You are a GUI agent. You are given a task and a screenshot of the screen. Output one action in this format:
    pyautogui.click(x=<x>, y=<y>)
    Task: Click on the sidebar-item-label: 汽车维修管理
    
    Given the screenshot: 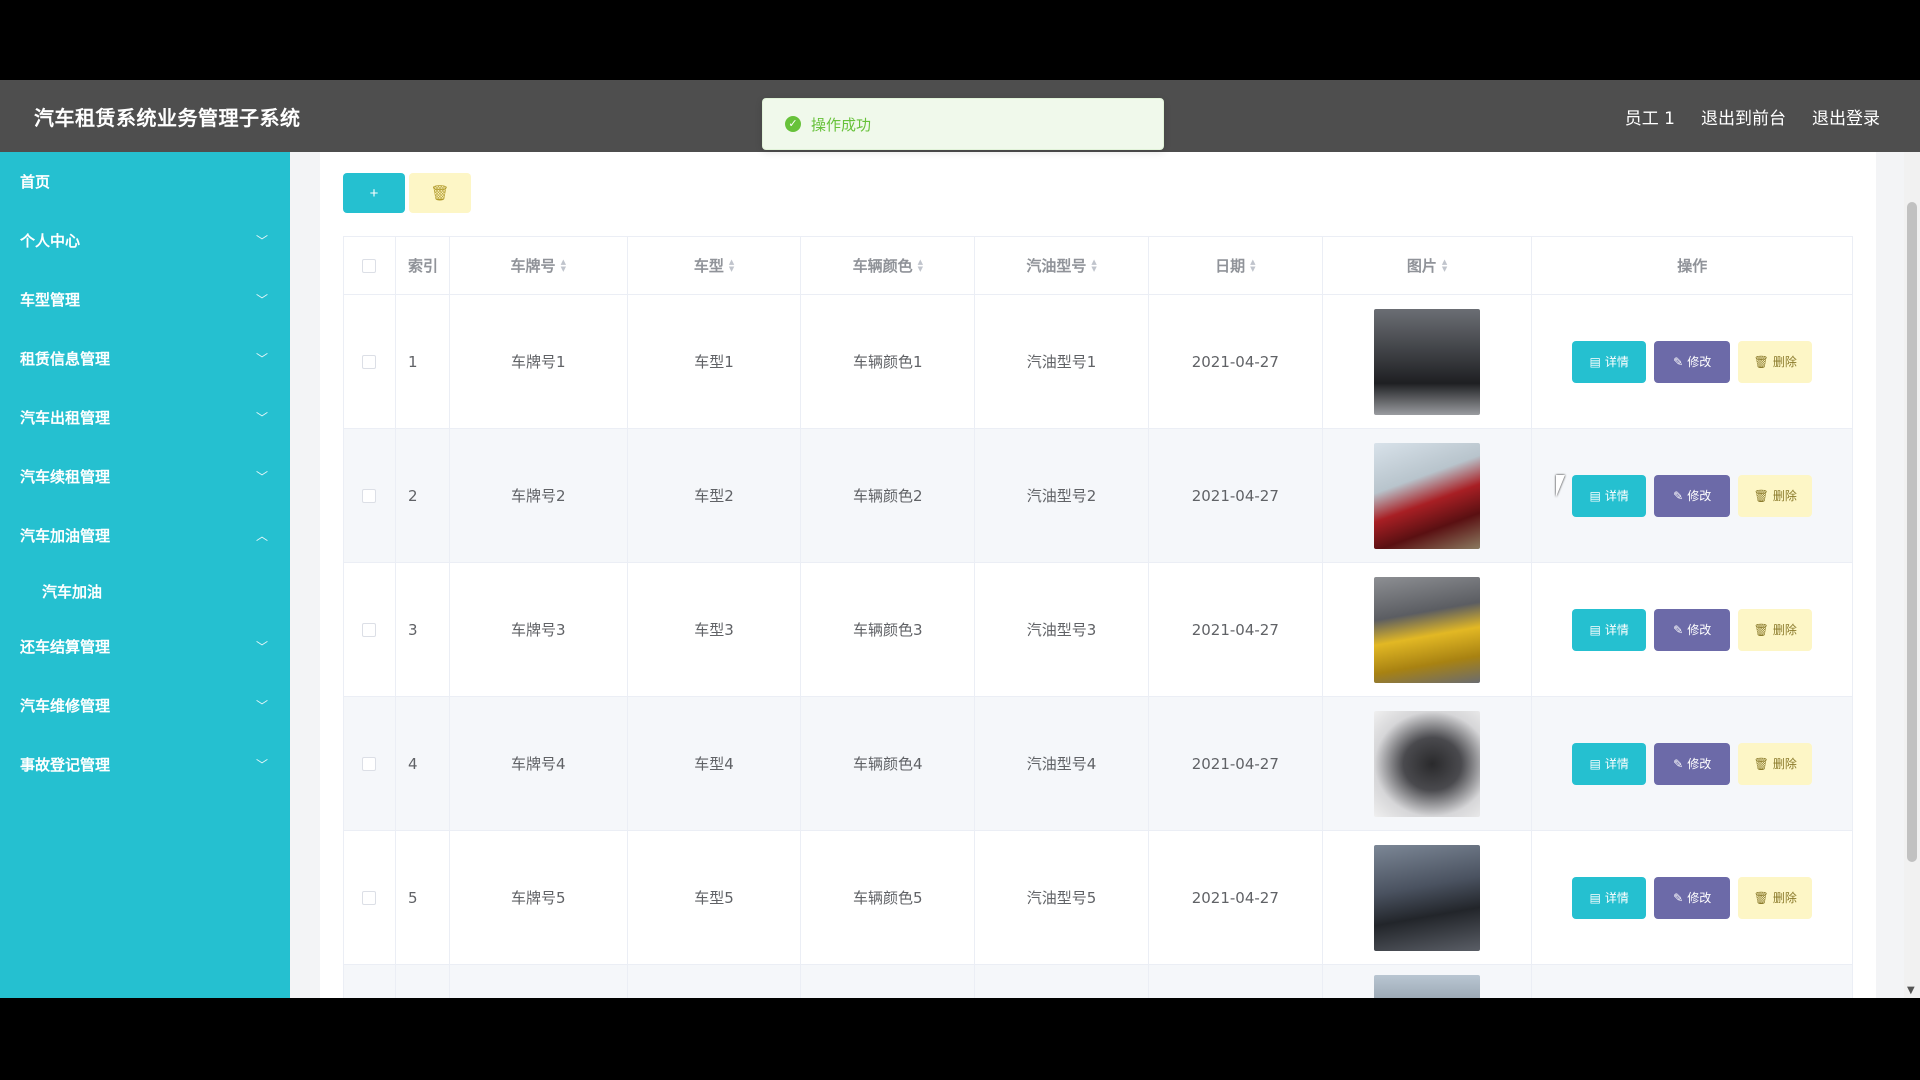 What is the action you would take?
    pyautogui.click(x=65, y=706)
    